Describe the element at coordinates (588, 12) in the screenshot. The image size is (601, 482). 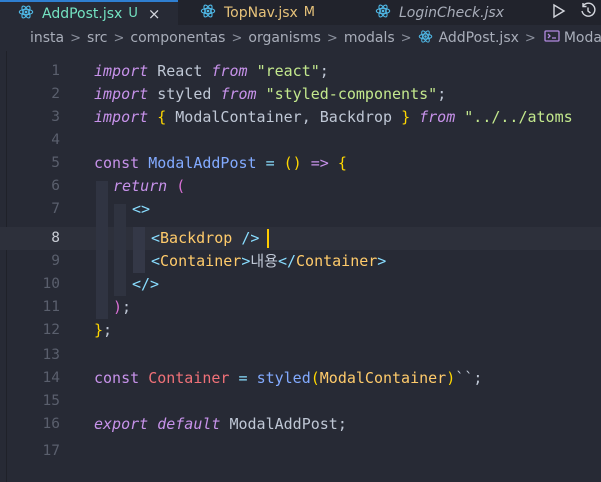
I see `history-icon` at that location.